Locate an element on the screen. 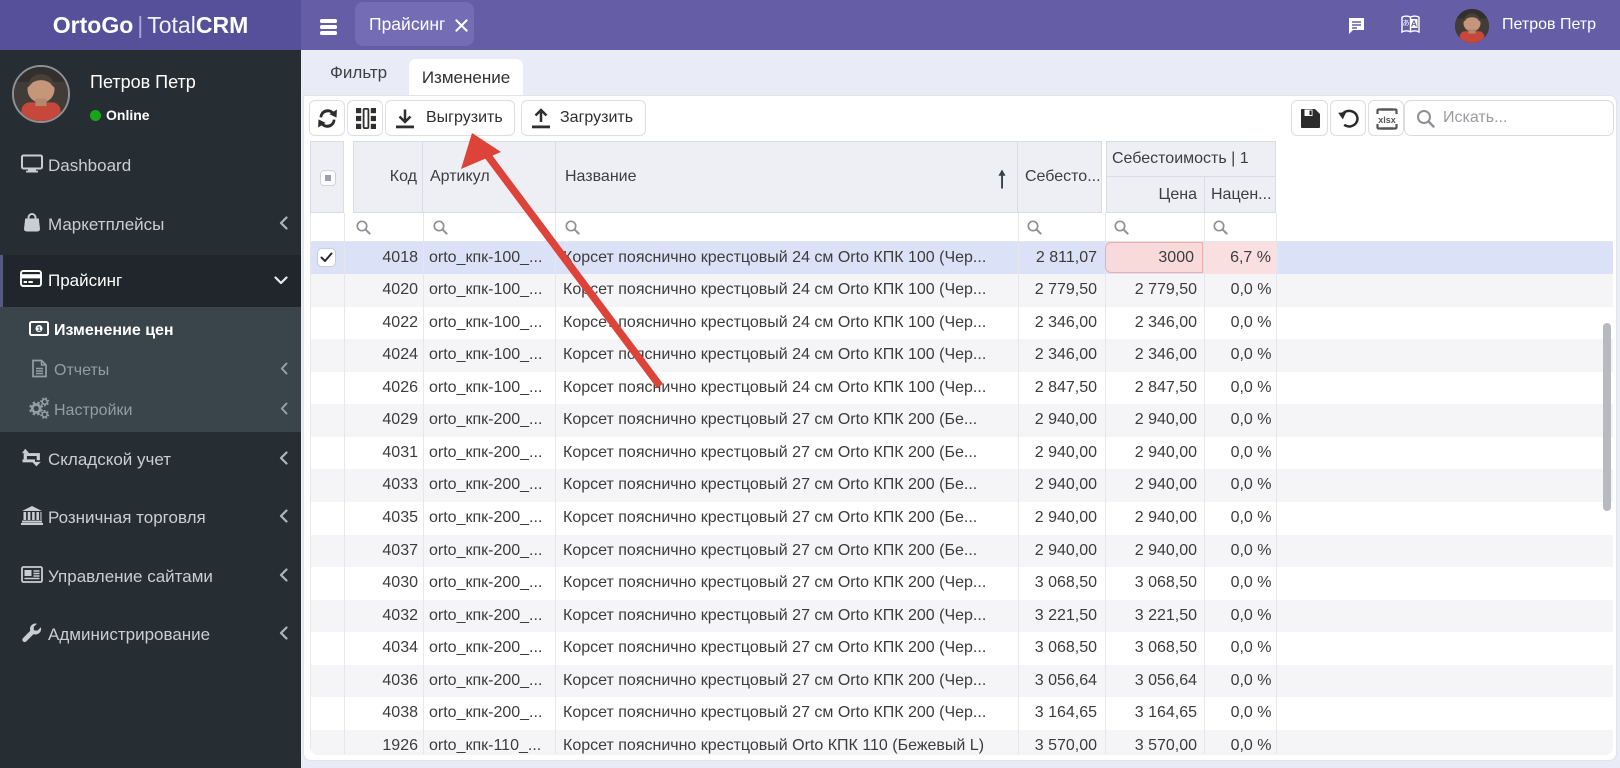 The width and height of the screenshot is (1620, 768). svg-text: あ is located at coordinates (1406, 23).